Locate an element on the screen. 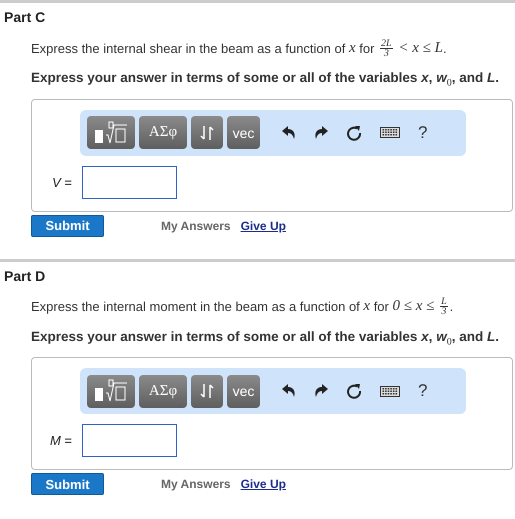  square-root-icon is located at coordinates (111, 133).